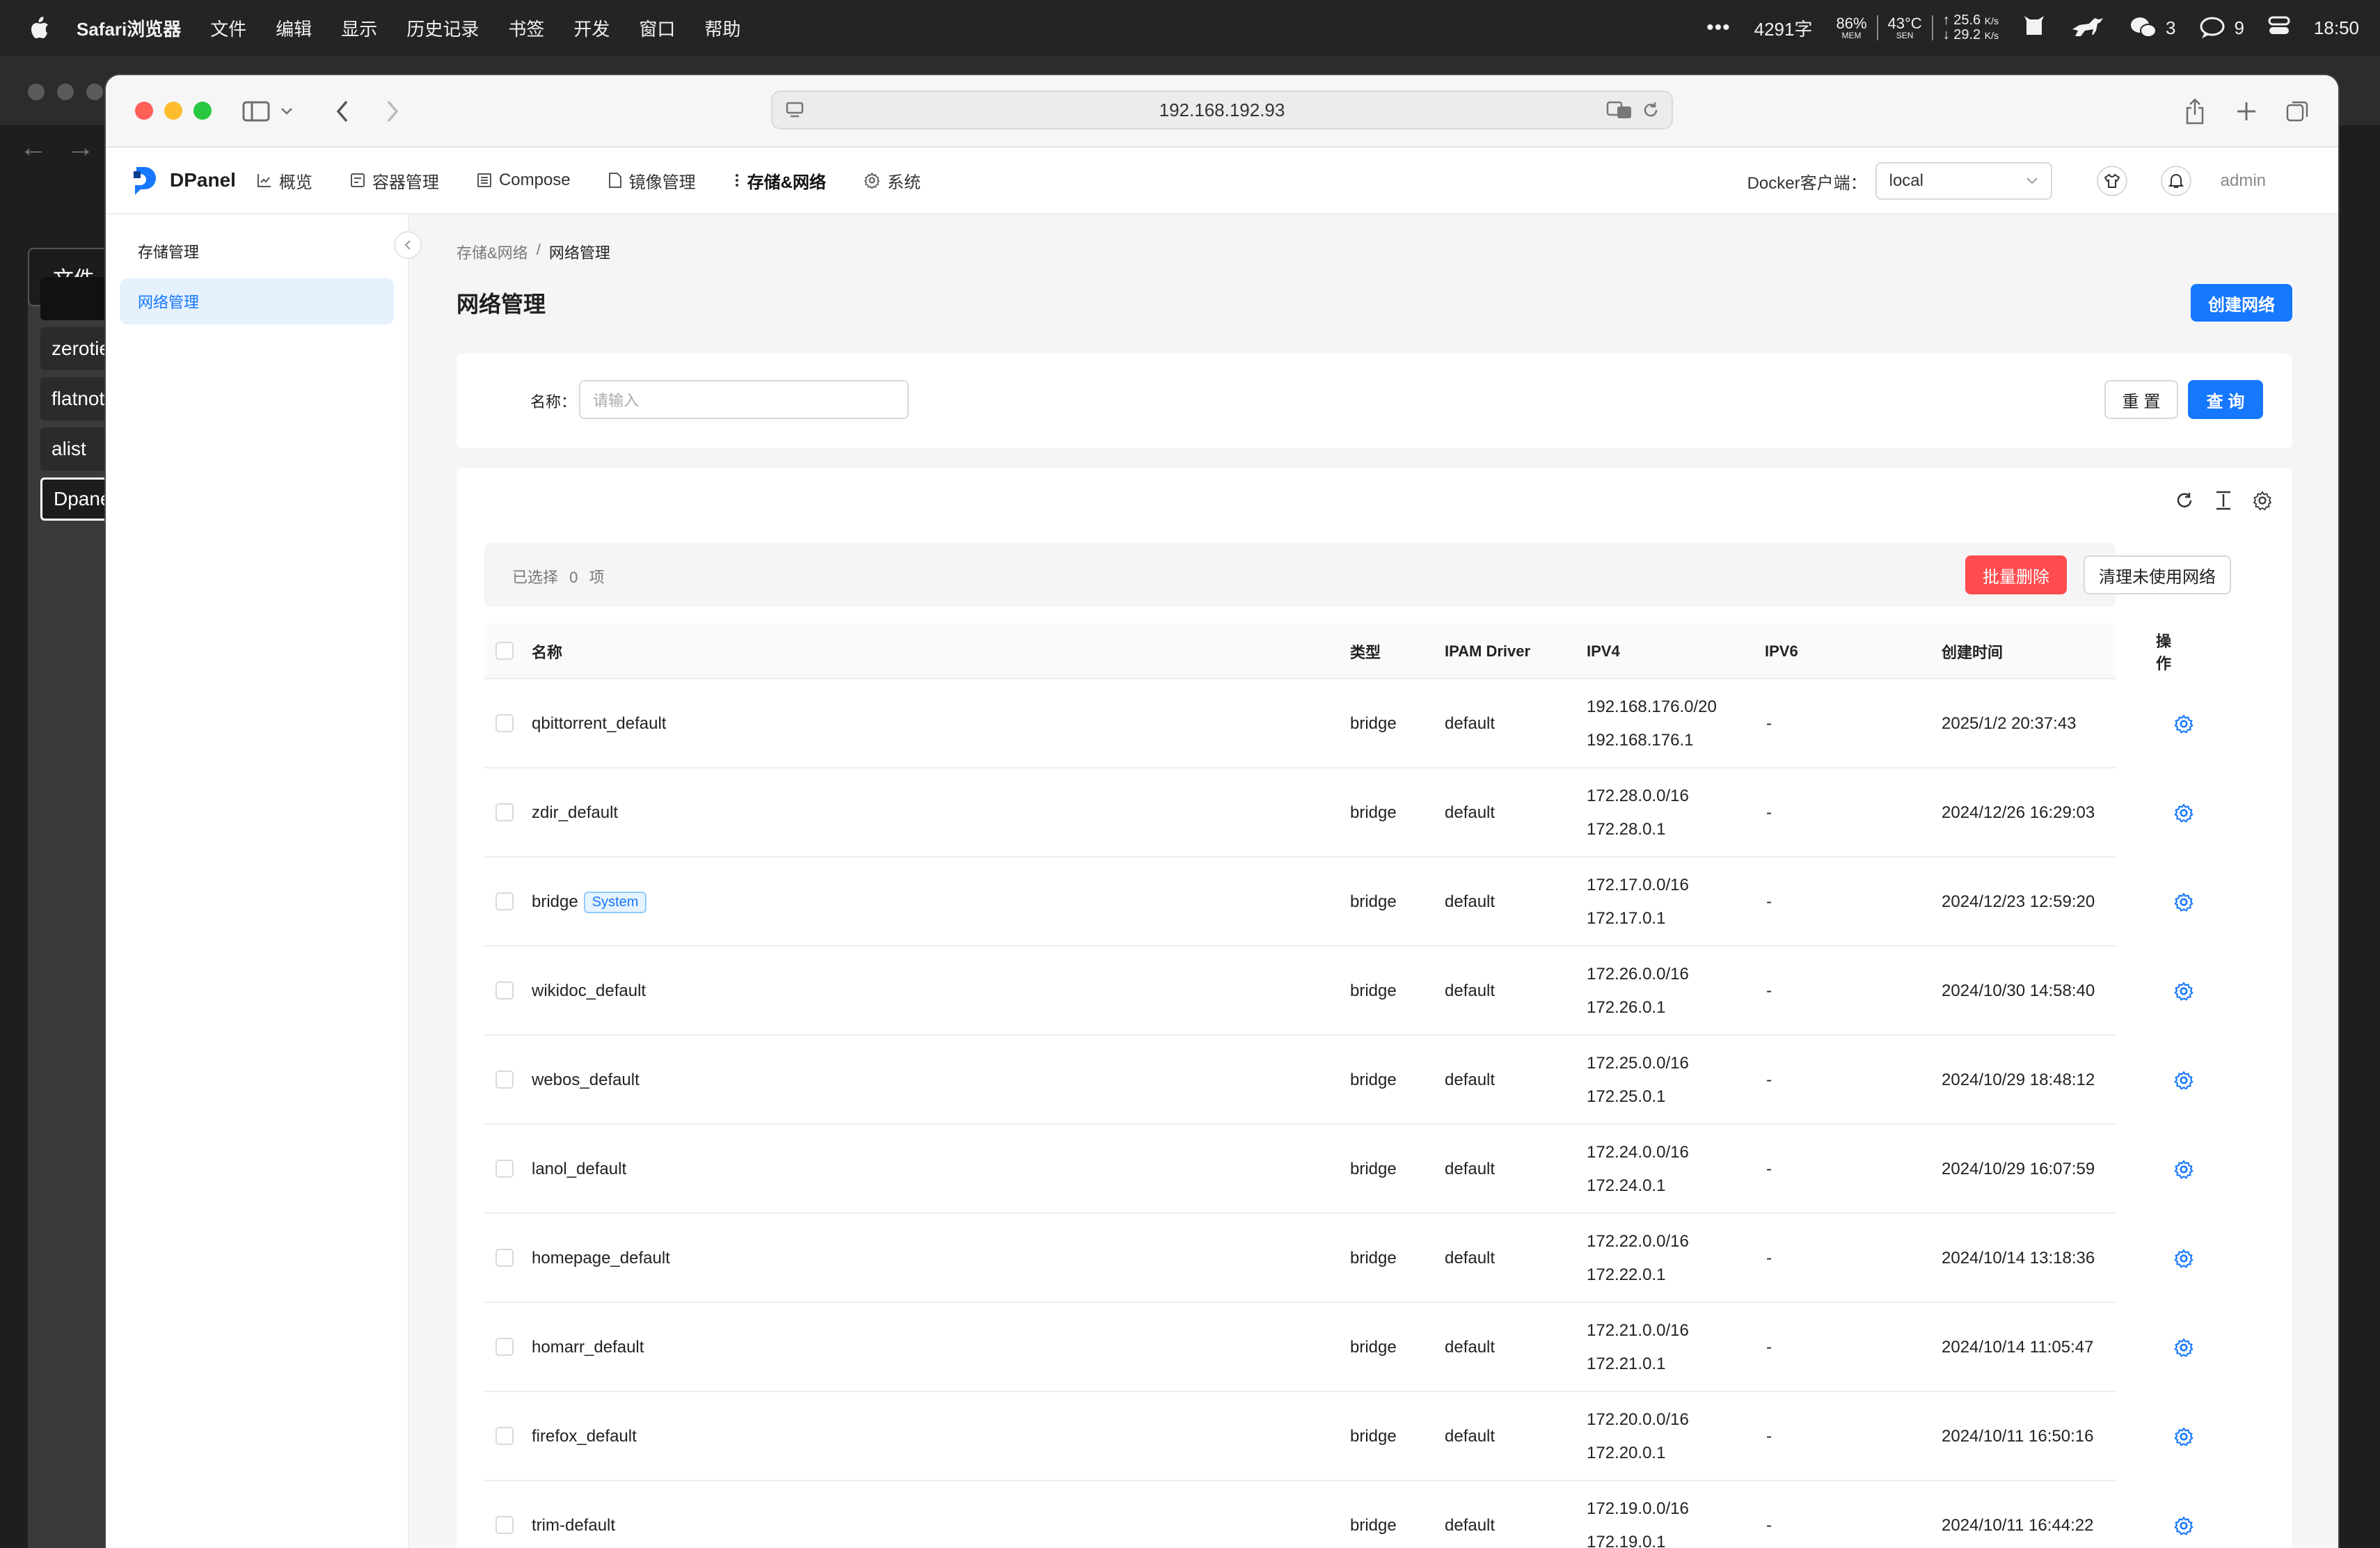 This screenshot has height=1548, width=2380. What do you see at coordinates (2221, 28) in the screenshot?
I see `messages-indicator: 9` at bounding box center [2221, 28].